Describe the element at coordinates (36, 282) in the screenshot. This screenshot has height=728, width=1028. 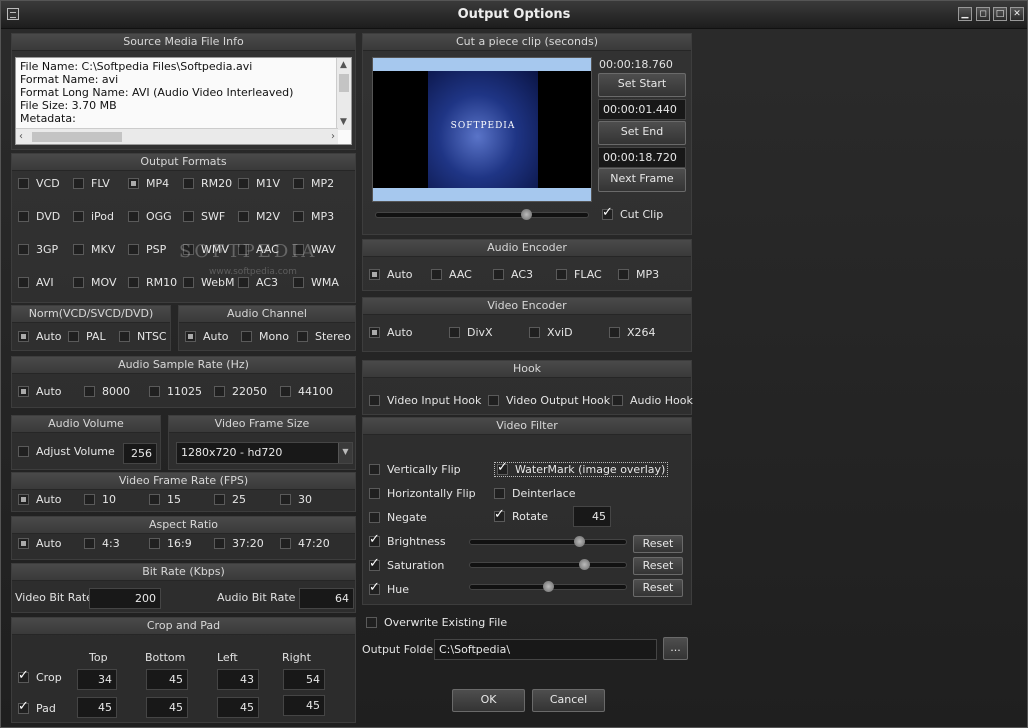
I see `format-avi-radio: AVI` at that location.